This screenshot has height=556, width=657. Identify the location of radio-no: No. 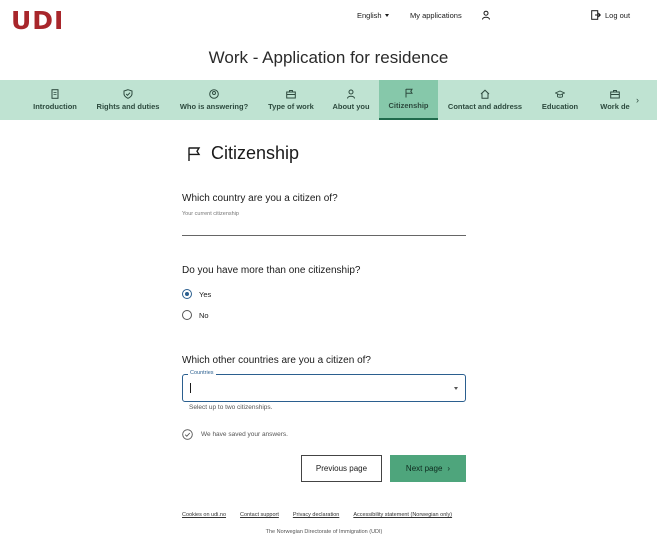
(195, 315).